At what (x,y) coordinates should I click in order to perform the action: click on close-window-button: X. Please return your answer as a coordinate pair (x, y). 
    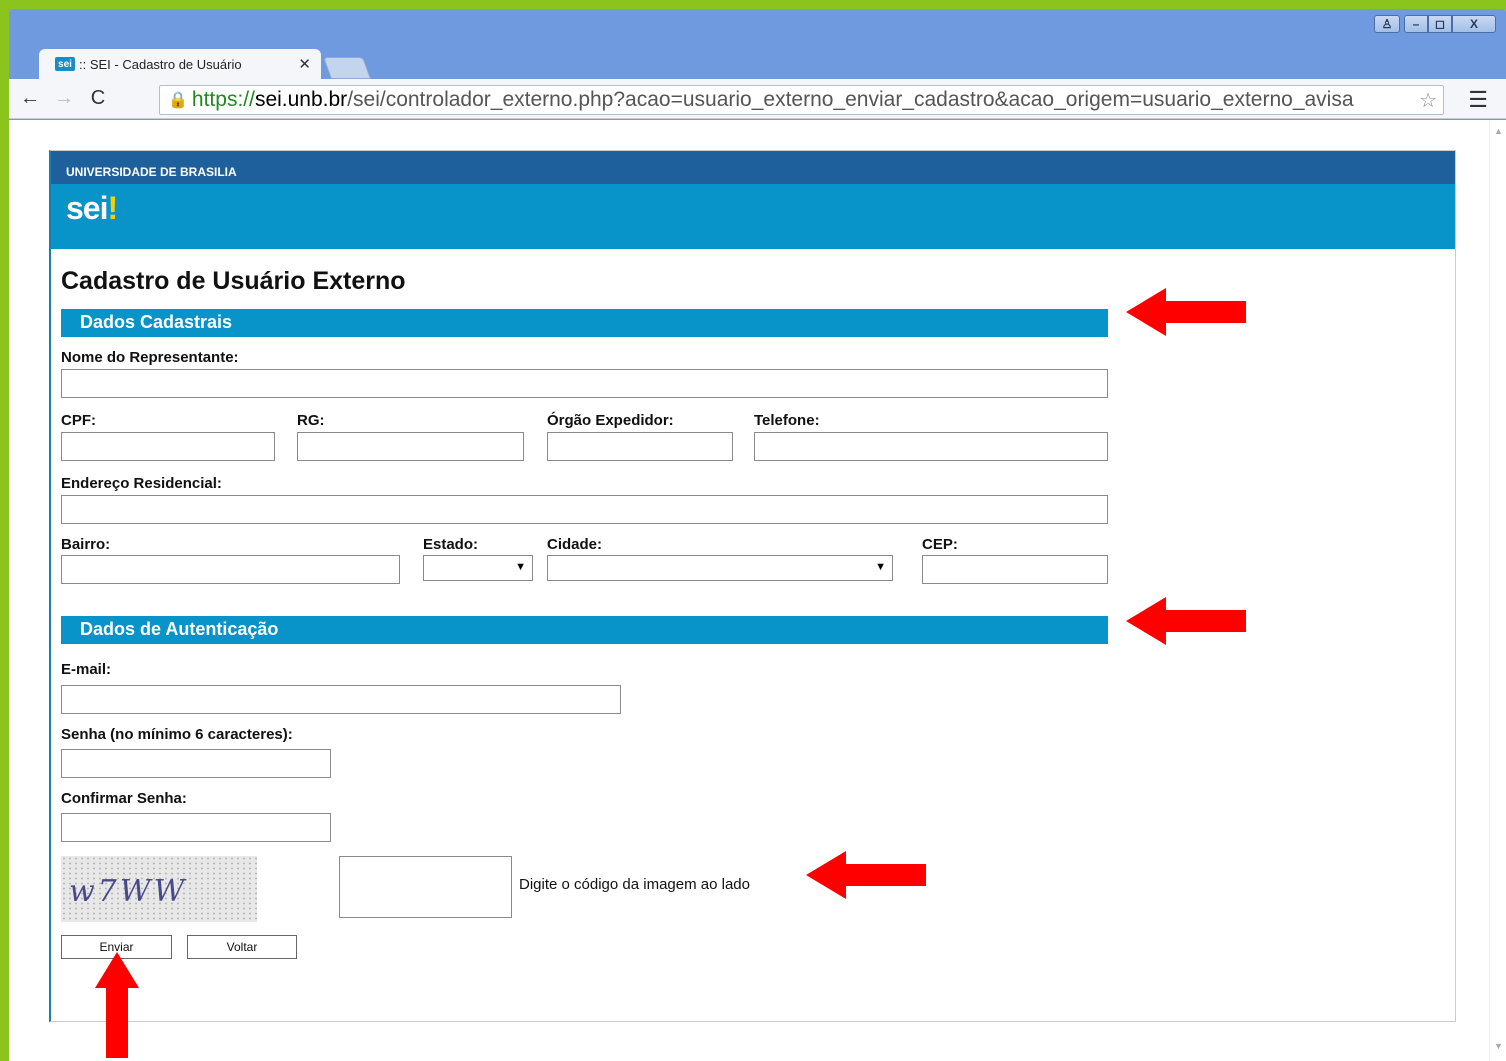
    Looking at the image, I should click on (1474, 24).